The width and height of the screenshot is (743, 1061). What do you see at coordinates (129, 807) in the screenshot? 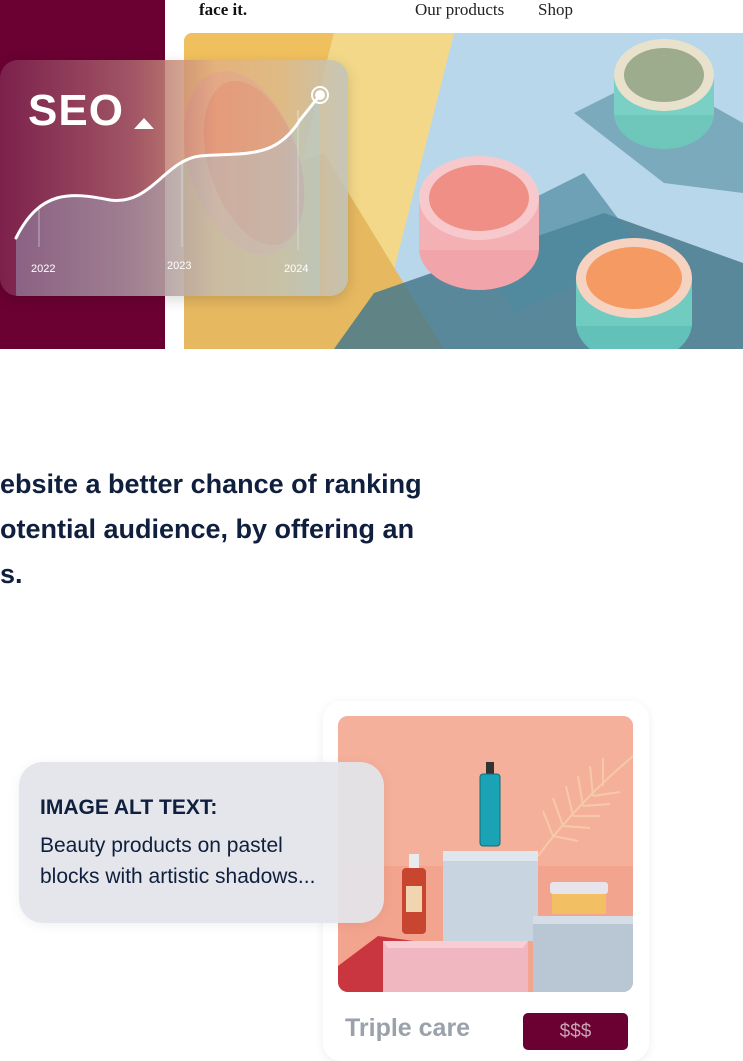
I see `alt-text-title: IMAGE ALT TEXT:` at bounding box center [129, 807].